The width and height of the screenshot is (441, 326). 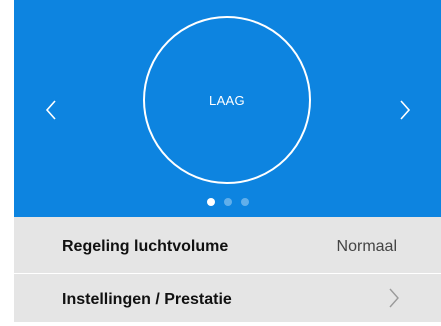 I want to click on airflow-control-label: Regeling luchtvolume, so click(x=145, y=246).